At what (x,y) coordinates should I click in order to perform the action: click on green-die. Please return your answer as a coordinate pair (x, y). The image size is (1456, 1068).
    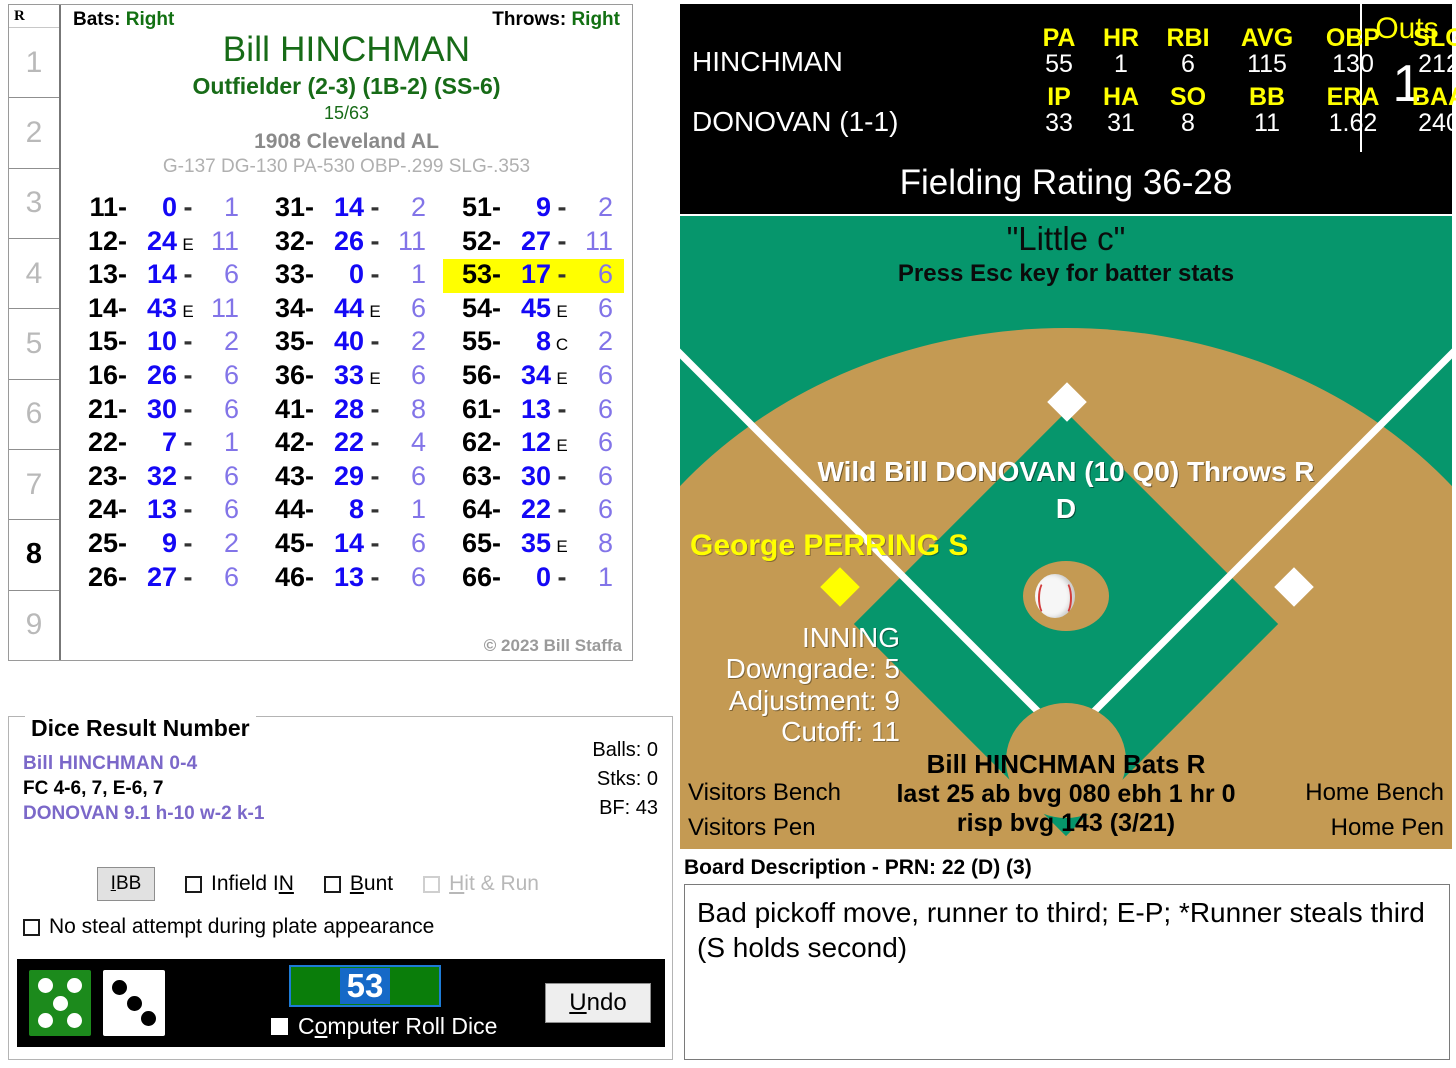
    Looking at the image, I should click on (60, 1003).